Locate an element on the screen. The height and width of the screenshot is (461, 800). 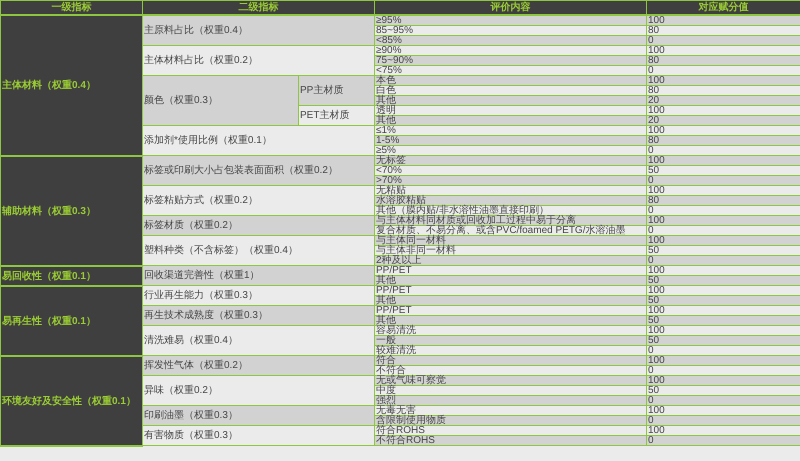
column-header: 对应赋分值 is located at coordinates (723, 7).